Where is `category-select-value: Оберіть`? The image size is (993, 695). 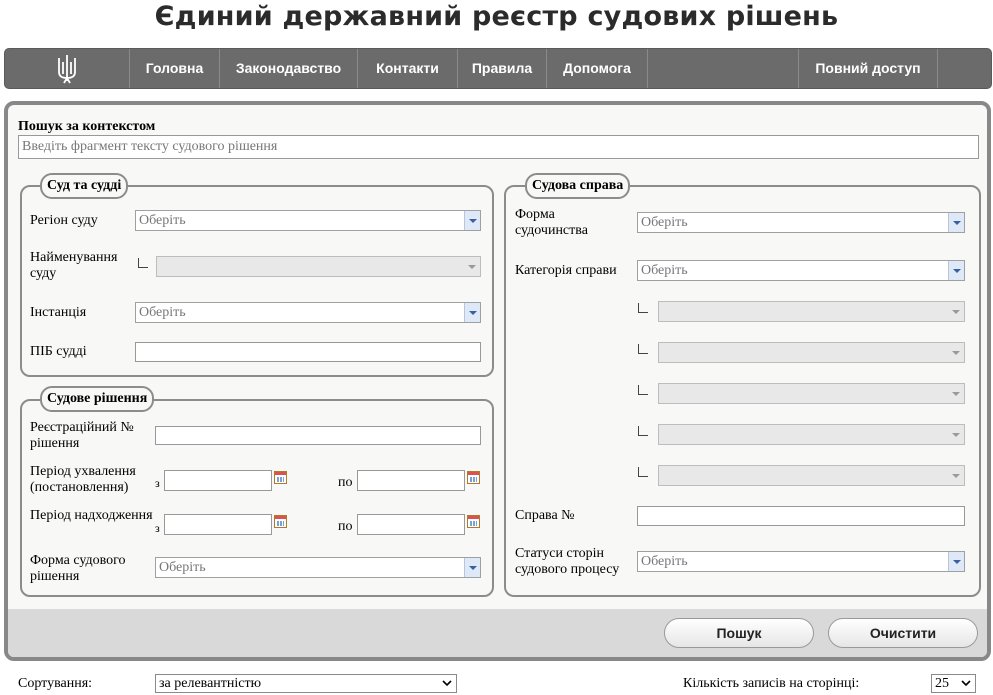
category-select-value: Оберіть is located at coordinates (664, 270).